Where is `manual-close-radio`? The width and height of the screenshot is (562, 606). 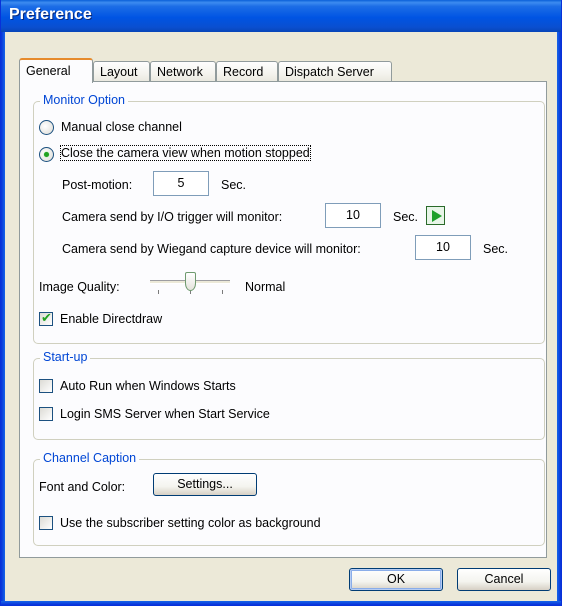
manual-close-radio is located at coordinates (46, 127).